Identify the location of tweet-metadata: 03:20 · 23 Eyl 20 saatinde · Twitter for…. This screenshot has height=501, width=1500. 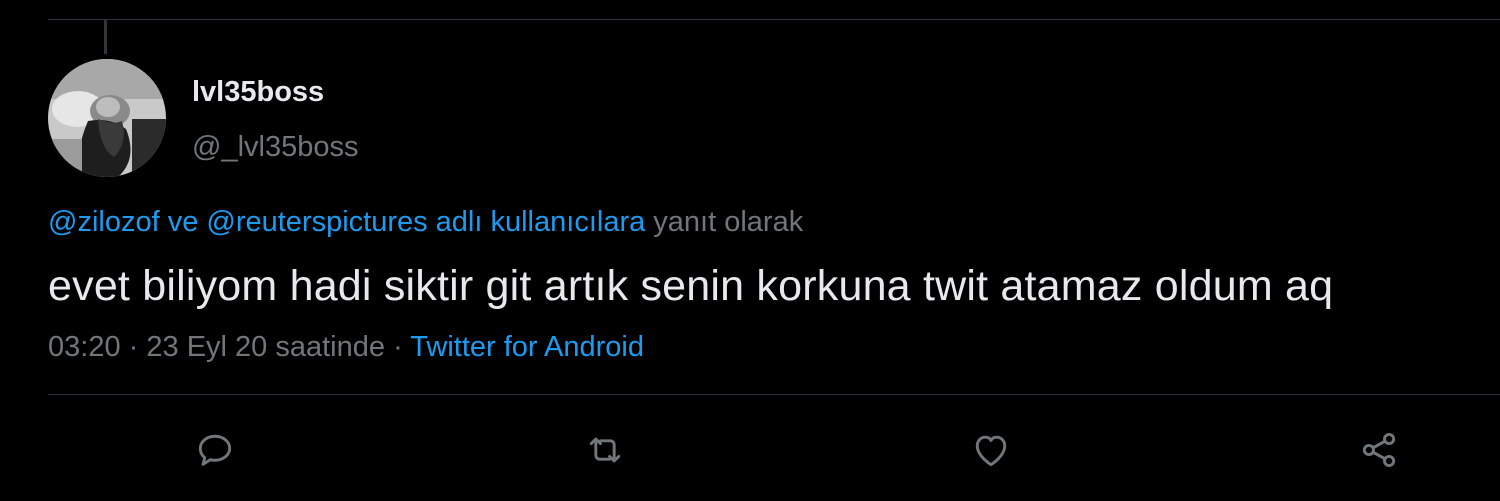
(346, 347).